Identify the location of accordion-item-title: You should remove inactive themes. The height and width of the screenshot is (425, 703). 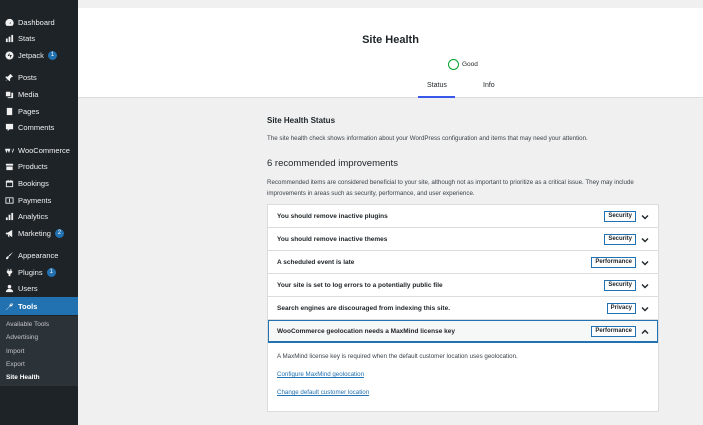
(332, 239).